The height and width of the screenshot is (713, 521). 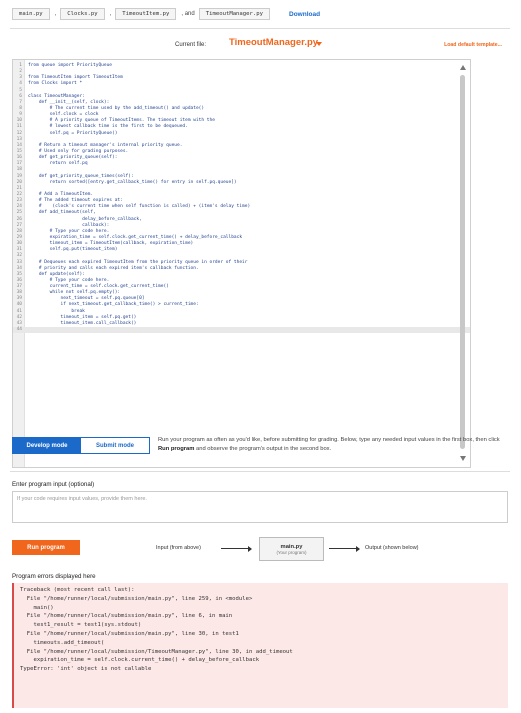 What do you see at coordinates (80, 324) in the screenshot?
I see `code-text: timeout_item.call_callback()` at bounding box center [80, 324].